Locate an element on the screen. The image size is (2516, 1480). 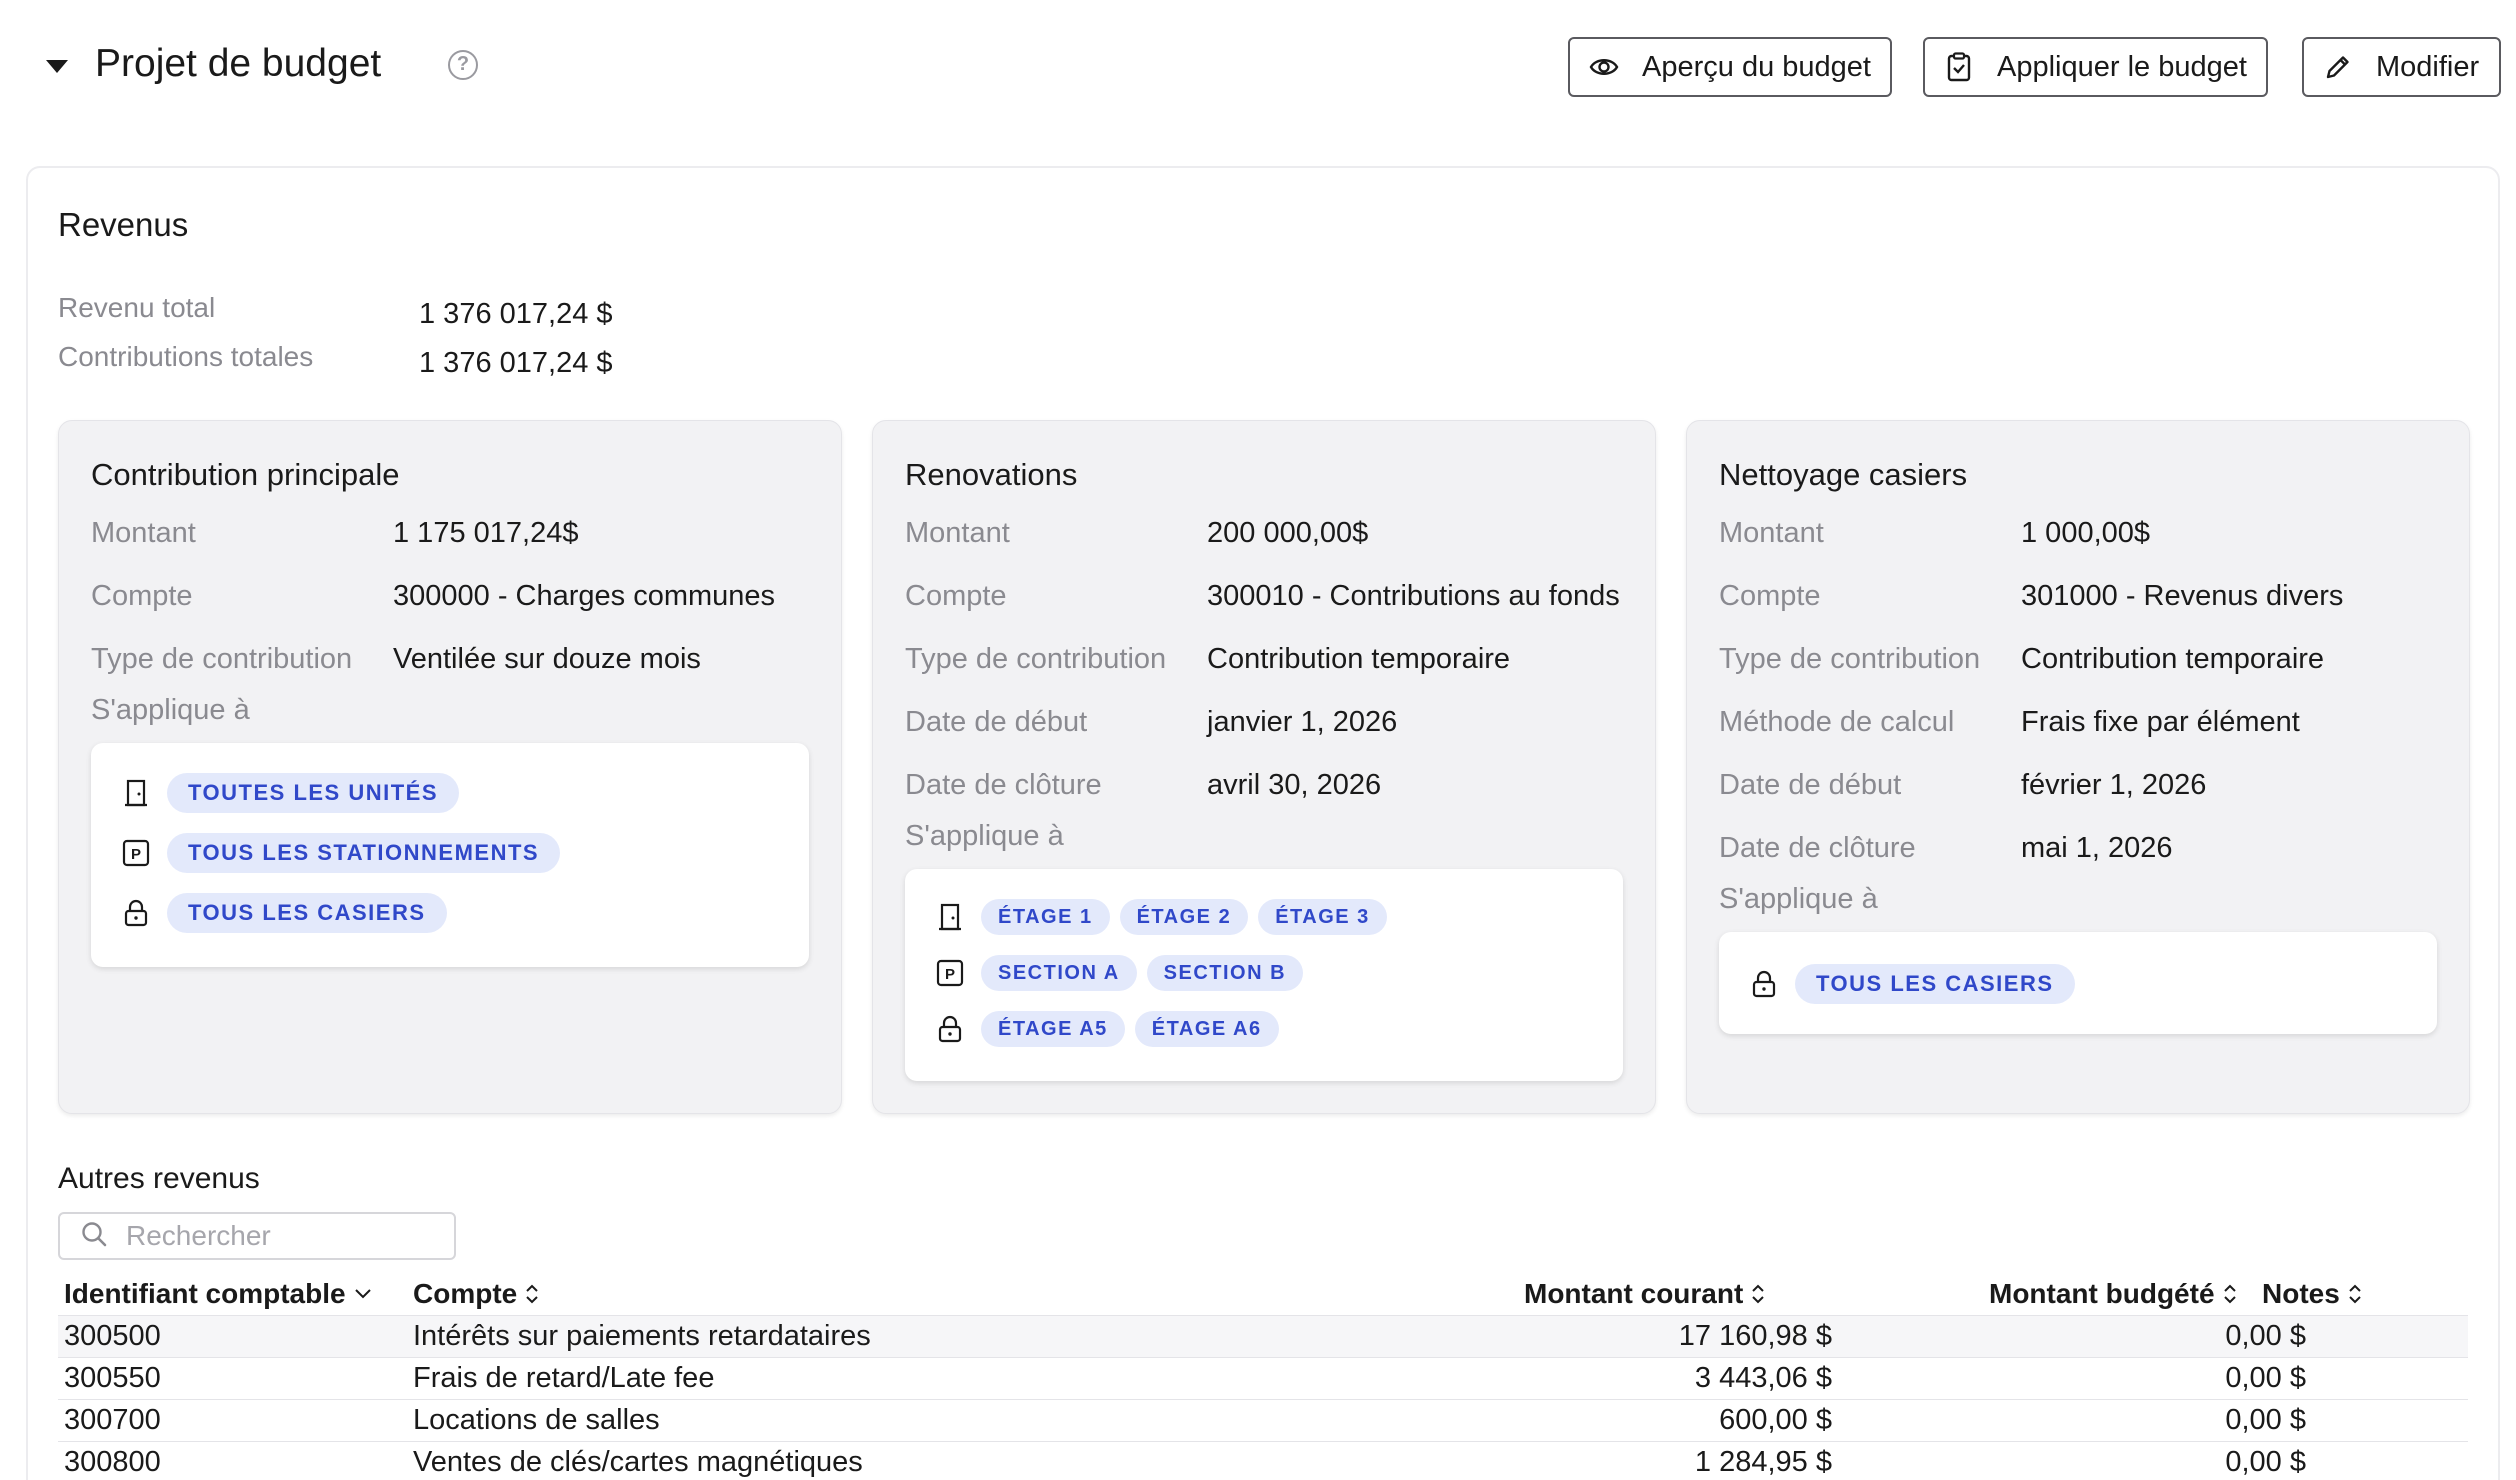
apply-budget-button: Appliquer le budget is located at coordinates (2095, 67).